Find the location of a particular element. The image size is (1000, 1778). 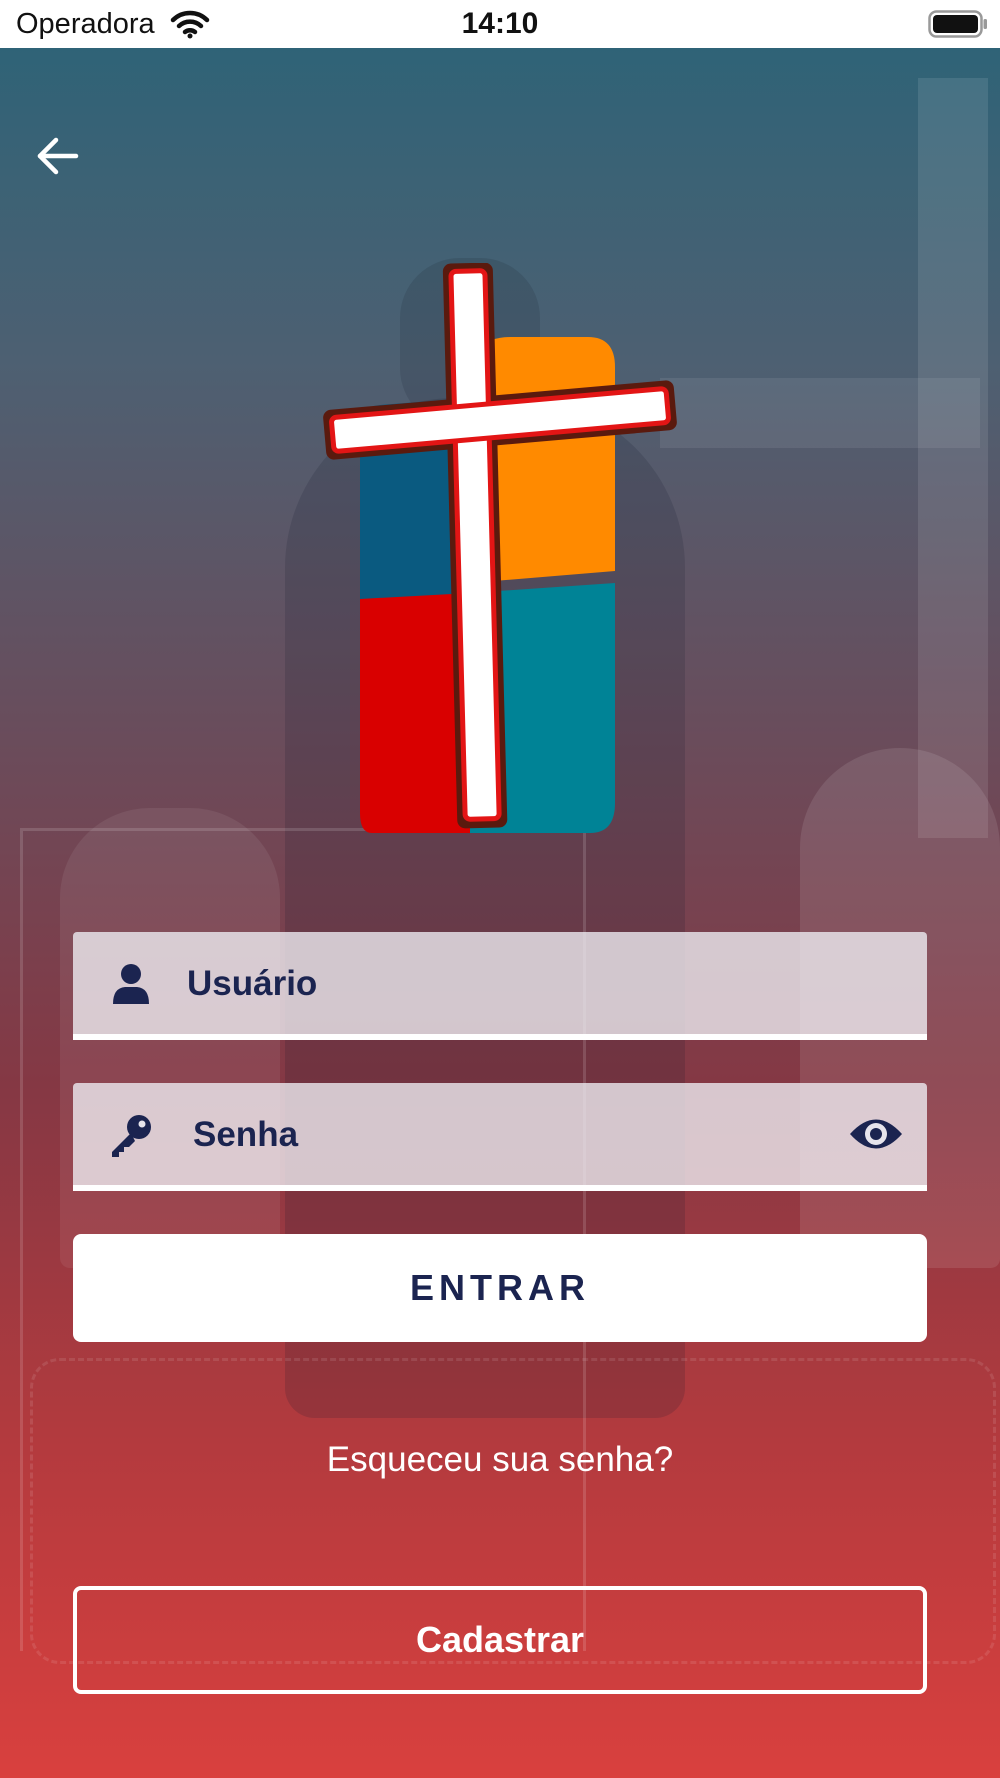

status-time: 14:10 is located at coordinates (500, 23).